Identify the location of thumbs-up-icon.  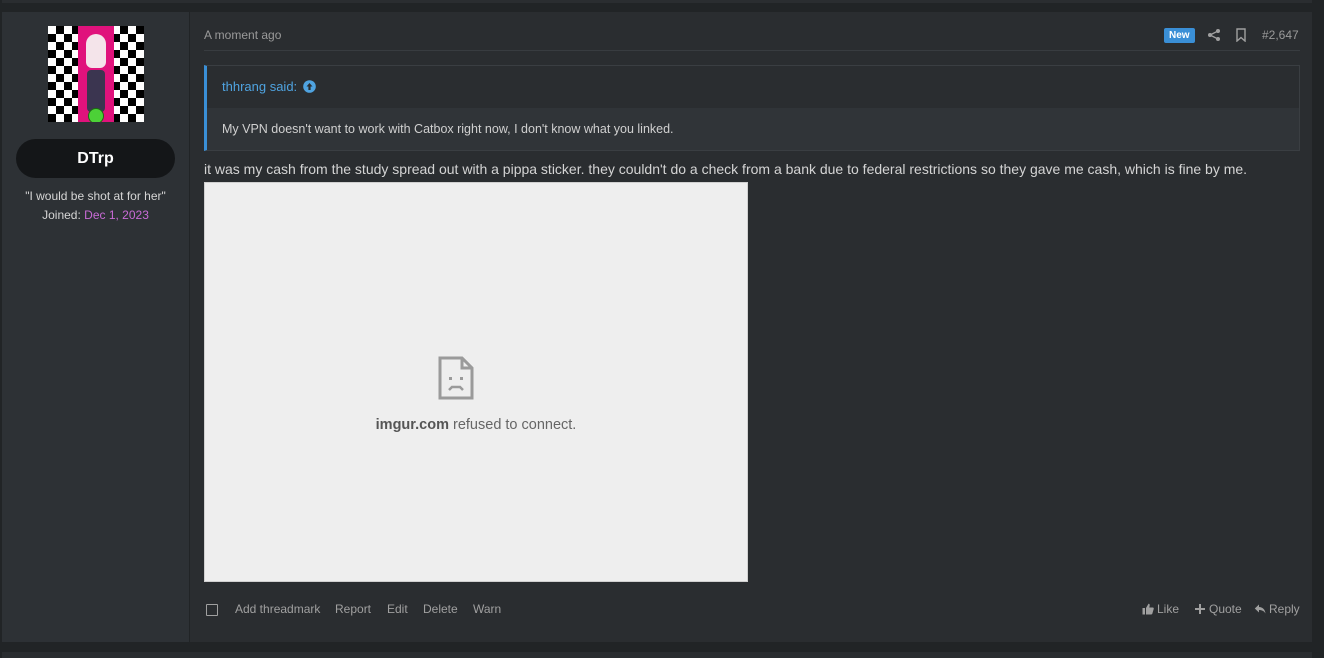
(1148, 609).